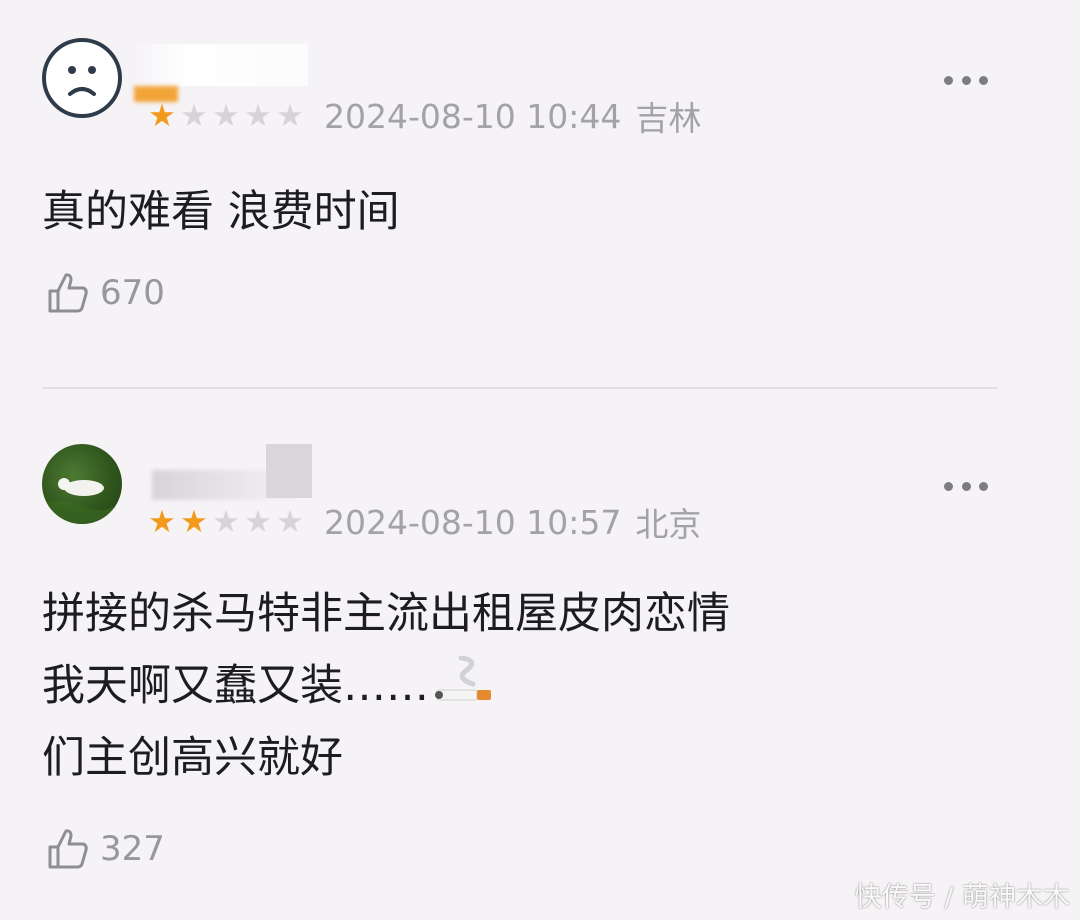 The height and width of the screenshot is (920, 1080). What do you see at coordinates (522, 212) in the screenshot?
I see `comment-text: 真的难看 浪费时间` at bounding box center [522, 212].